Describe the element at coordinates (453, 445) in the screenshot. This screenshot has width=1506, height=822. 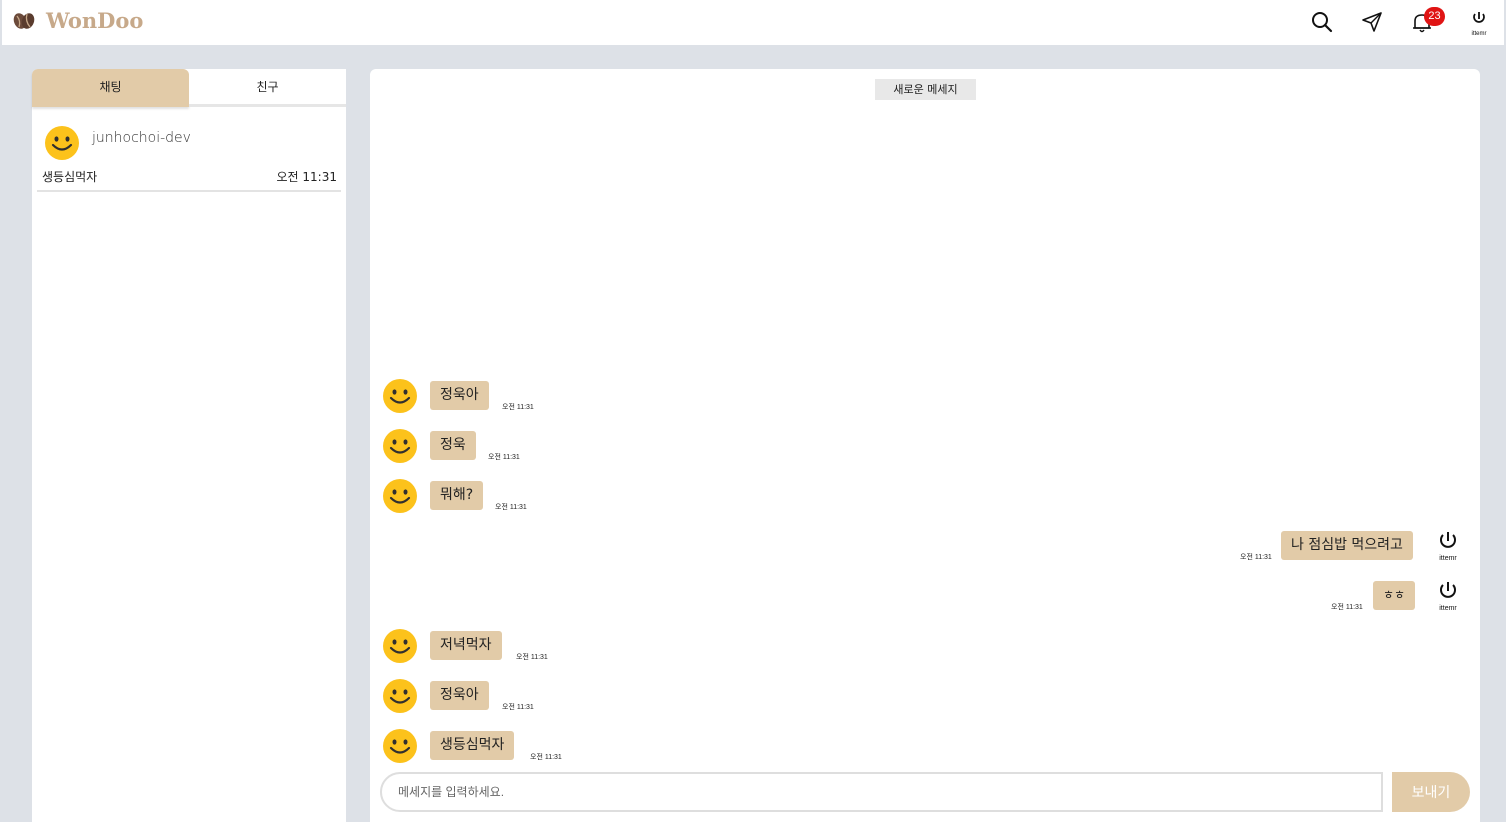
I see `message-bubble: 정욱` at that location.